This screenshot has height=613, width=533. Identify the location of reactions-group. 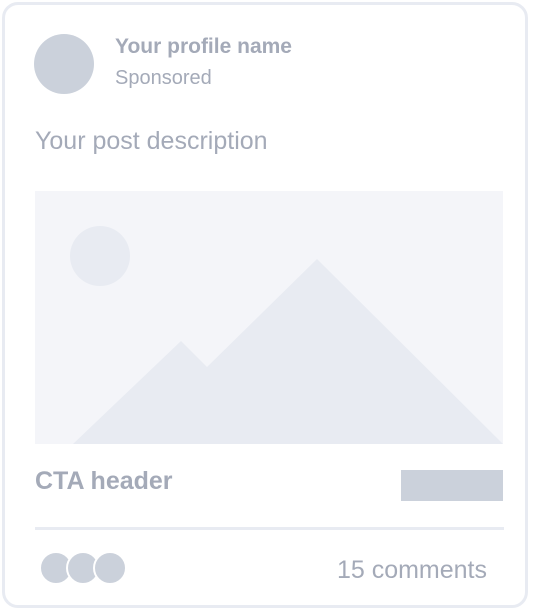
(85, 568).